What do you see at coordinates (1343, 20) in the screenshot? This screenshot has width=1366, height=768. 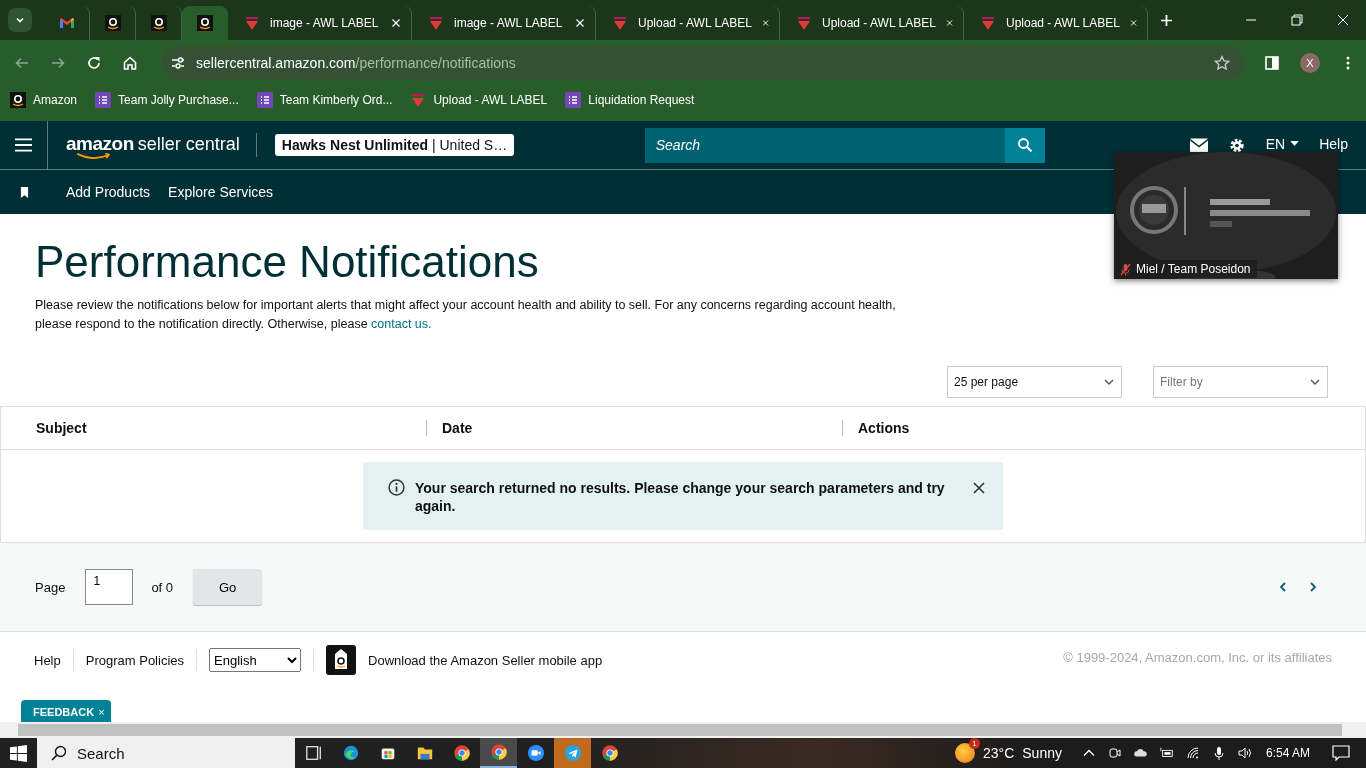 I see `close-window-icon` at bounding box center [1343, 20].